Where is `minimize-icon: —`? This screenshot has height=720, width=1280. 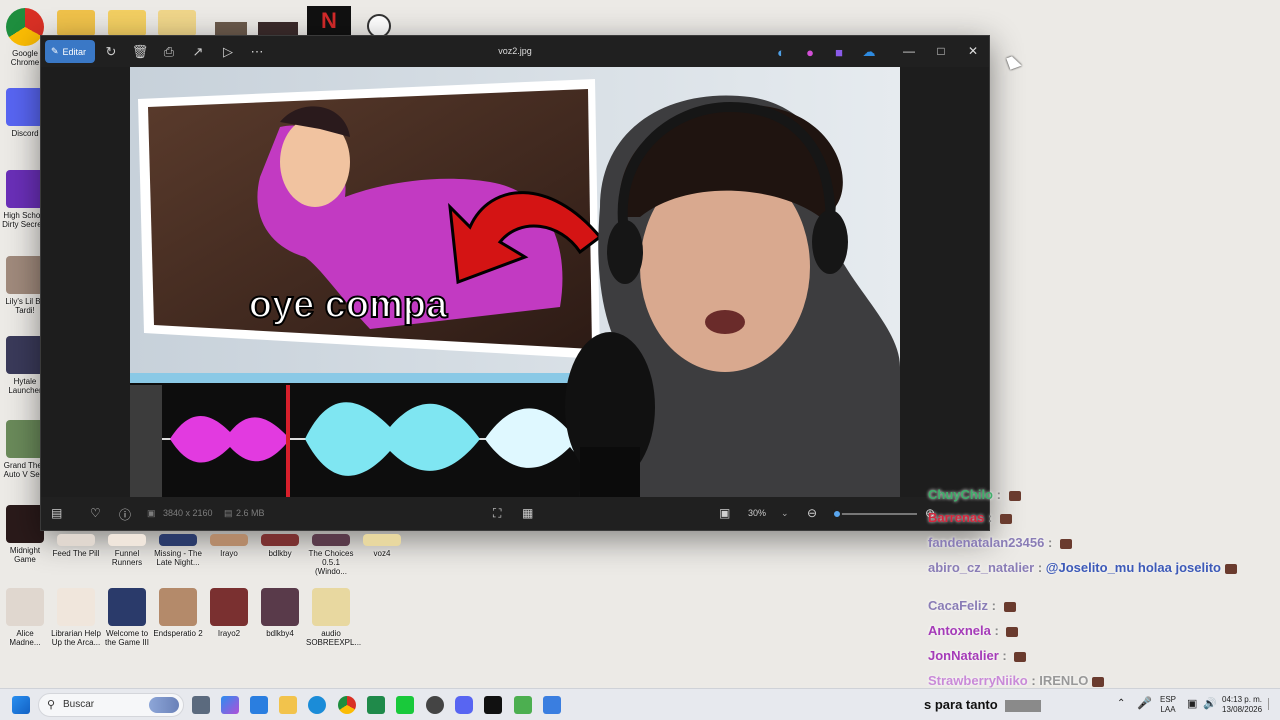 minimize-icon: — is located at coordinates (909, 51).